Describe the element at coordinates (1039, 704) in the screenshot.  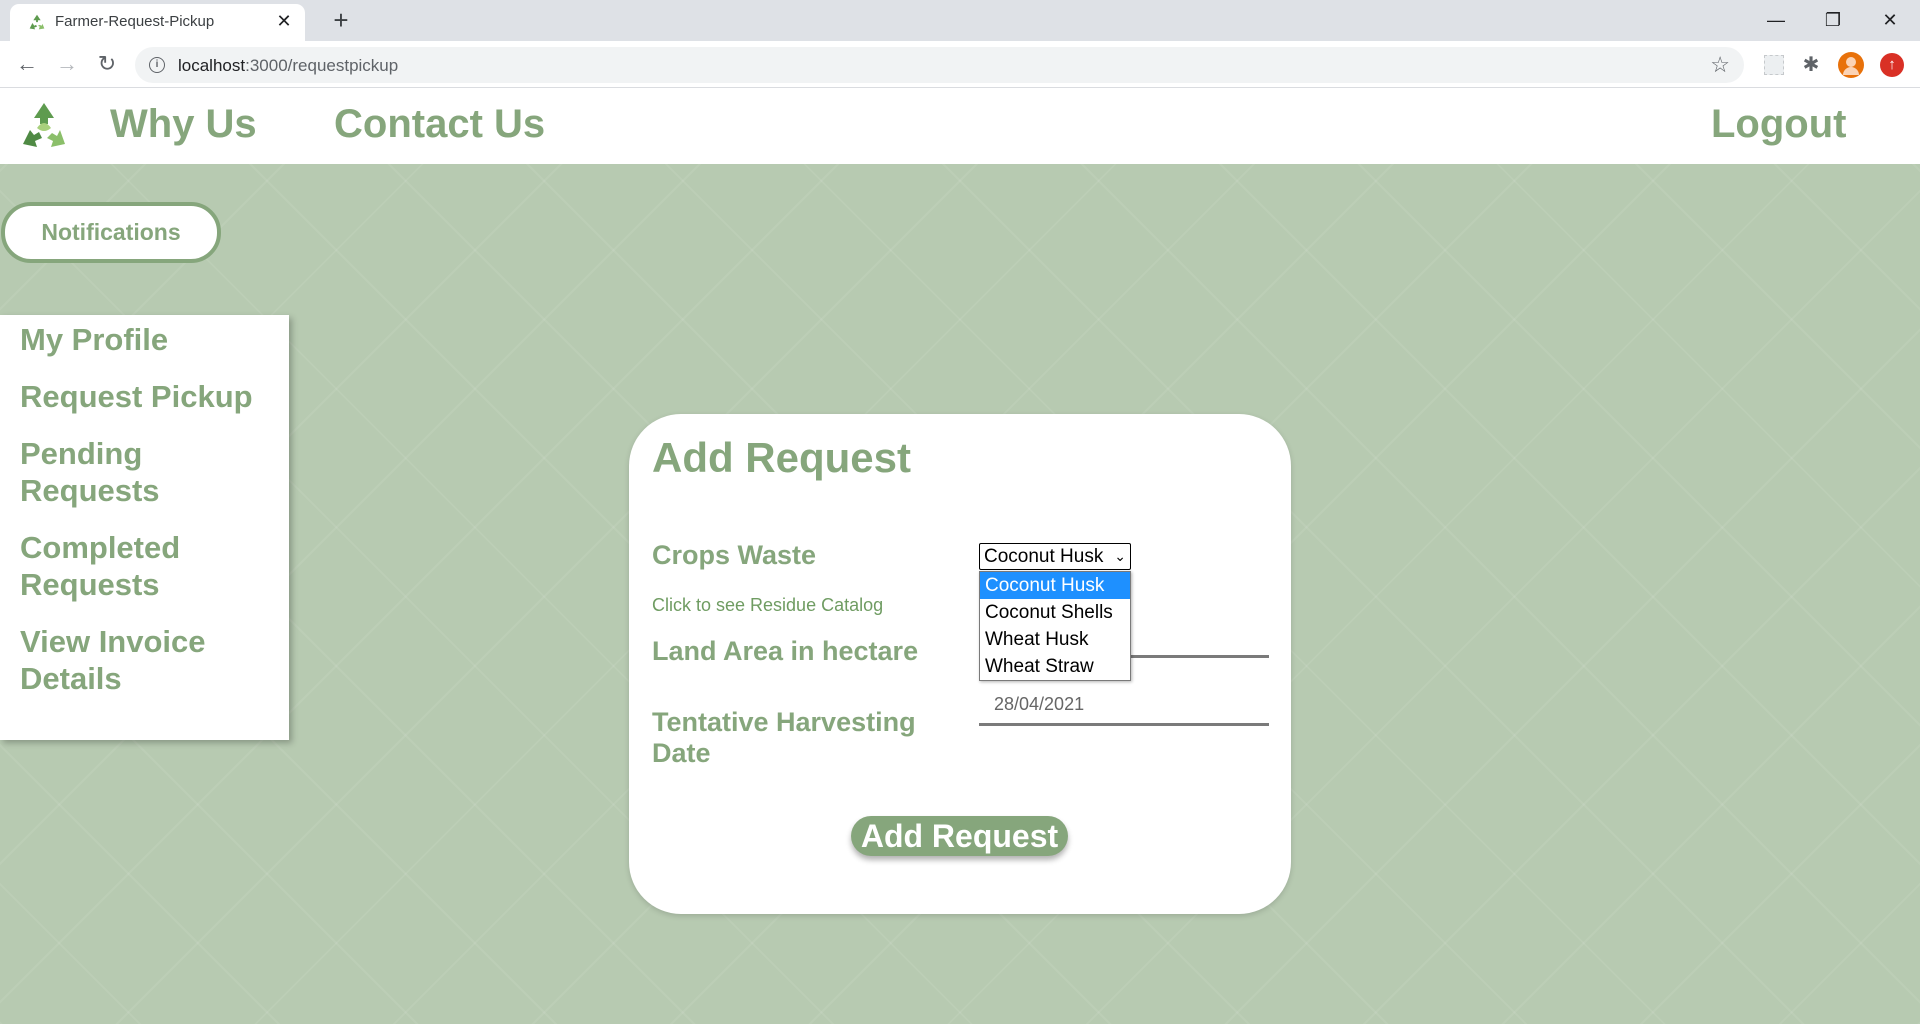
I see `harvest-date-value: 28/04/2021` at that location.